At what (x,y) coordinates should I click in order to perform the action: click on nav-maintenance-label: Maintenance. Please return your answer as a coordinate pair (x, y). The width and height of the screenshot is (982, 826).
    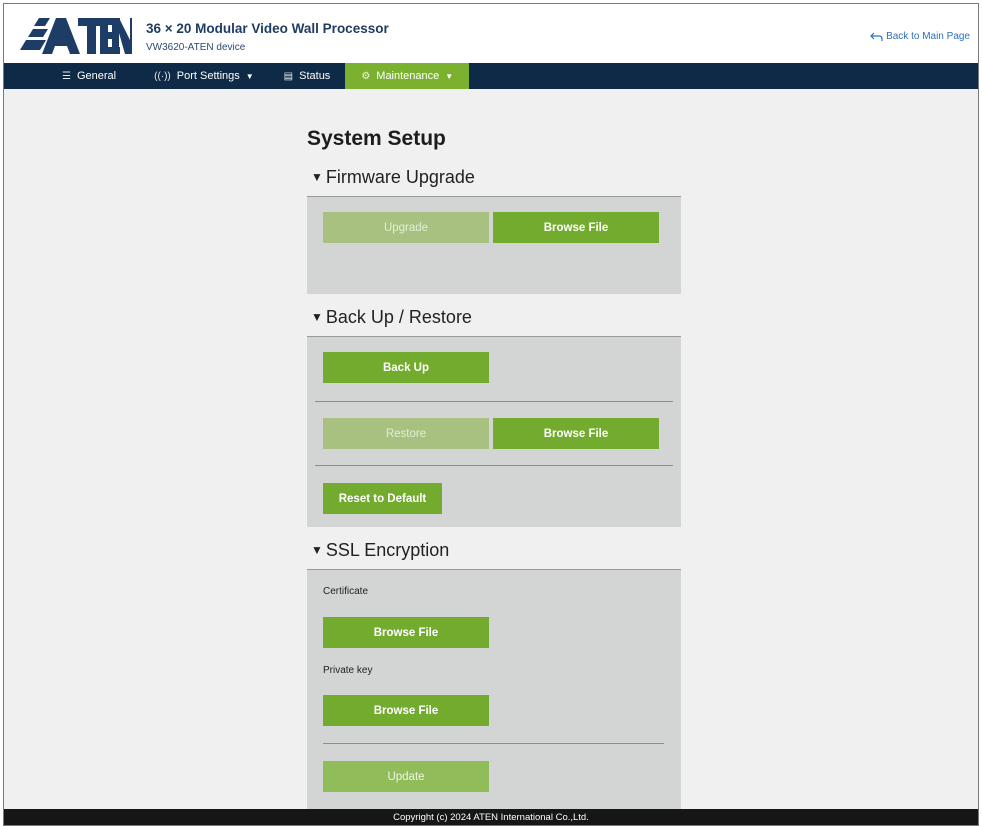
    Looking at the image, I should click on (408, 76).